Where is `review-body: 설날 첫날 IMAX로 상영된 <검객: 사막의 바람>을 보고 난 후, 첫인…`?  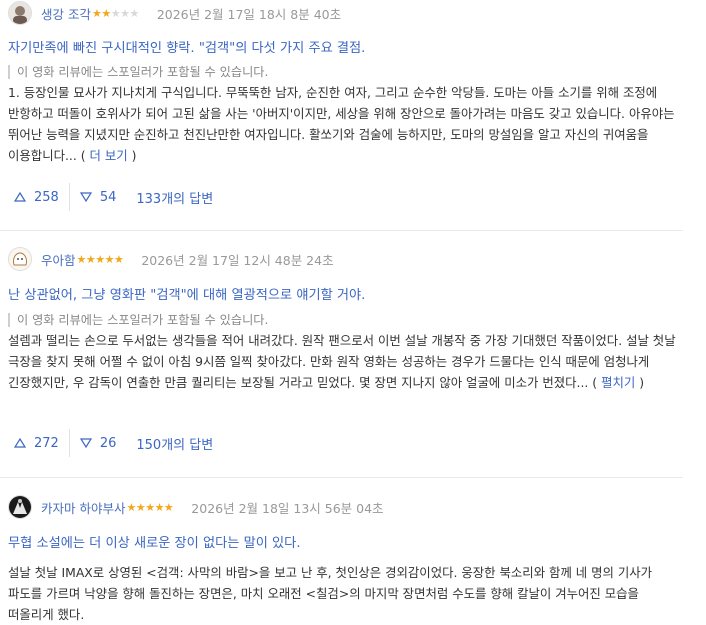 review-body: 설날 첫날 IMAX로 상영된 <검객: 사막의 바람>을 보고 난 후, 첫인… is located at coordinates (330, 593).